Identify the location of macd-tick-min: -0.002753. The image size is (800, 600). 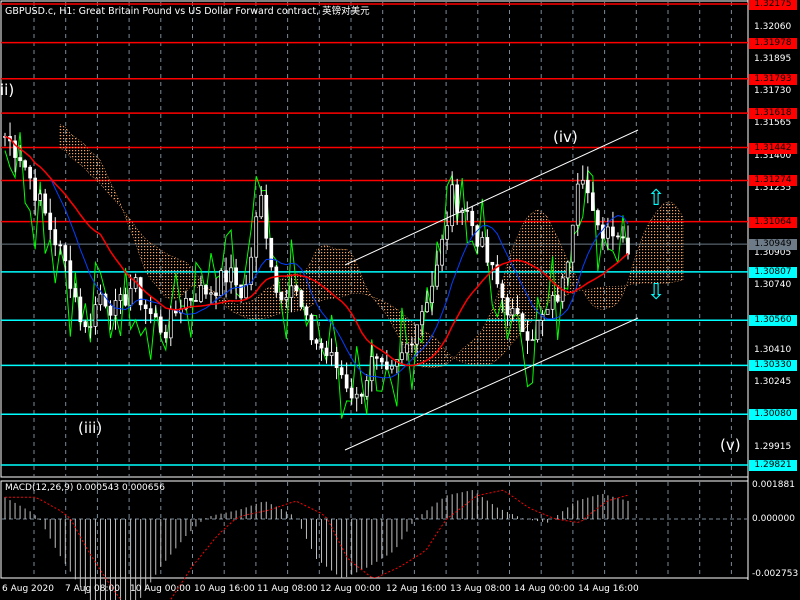
(775, 574).